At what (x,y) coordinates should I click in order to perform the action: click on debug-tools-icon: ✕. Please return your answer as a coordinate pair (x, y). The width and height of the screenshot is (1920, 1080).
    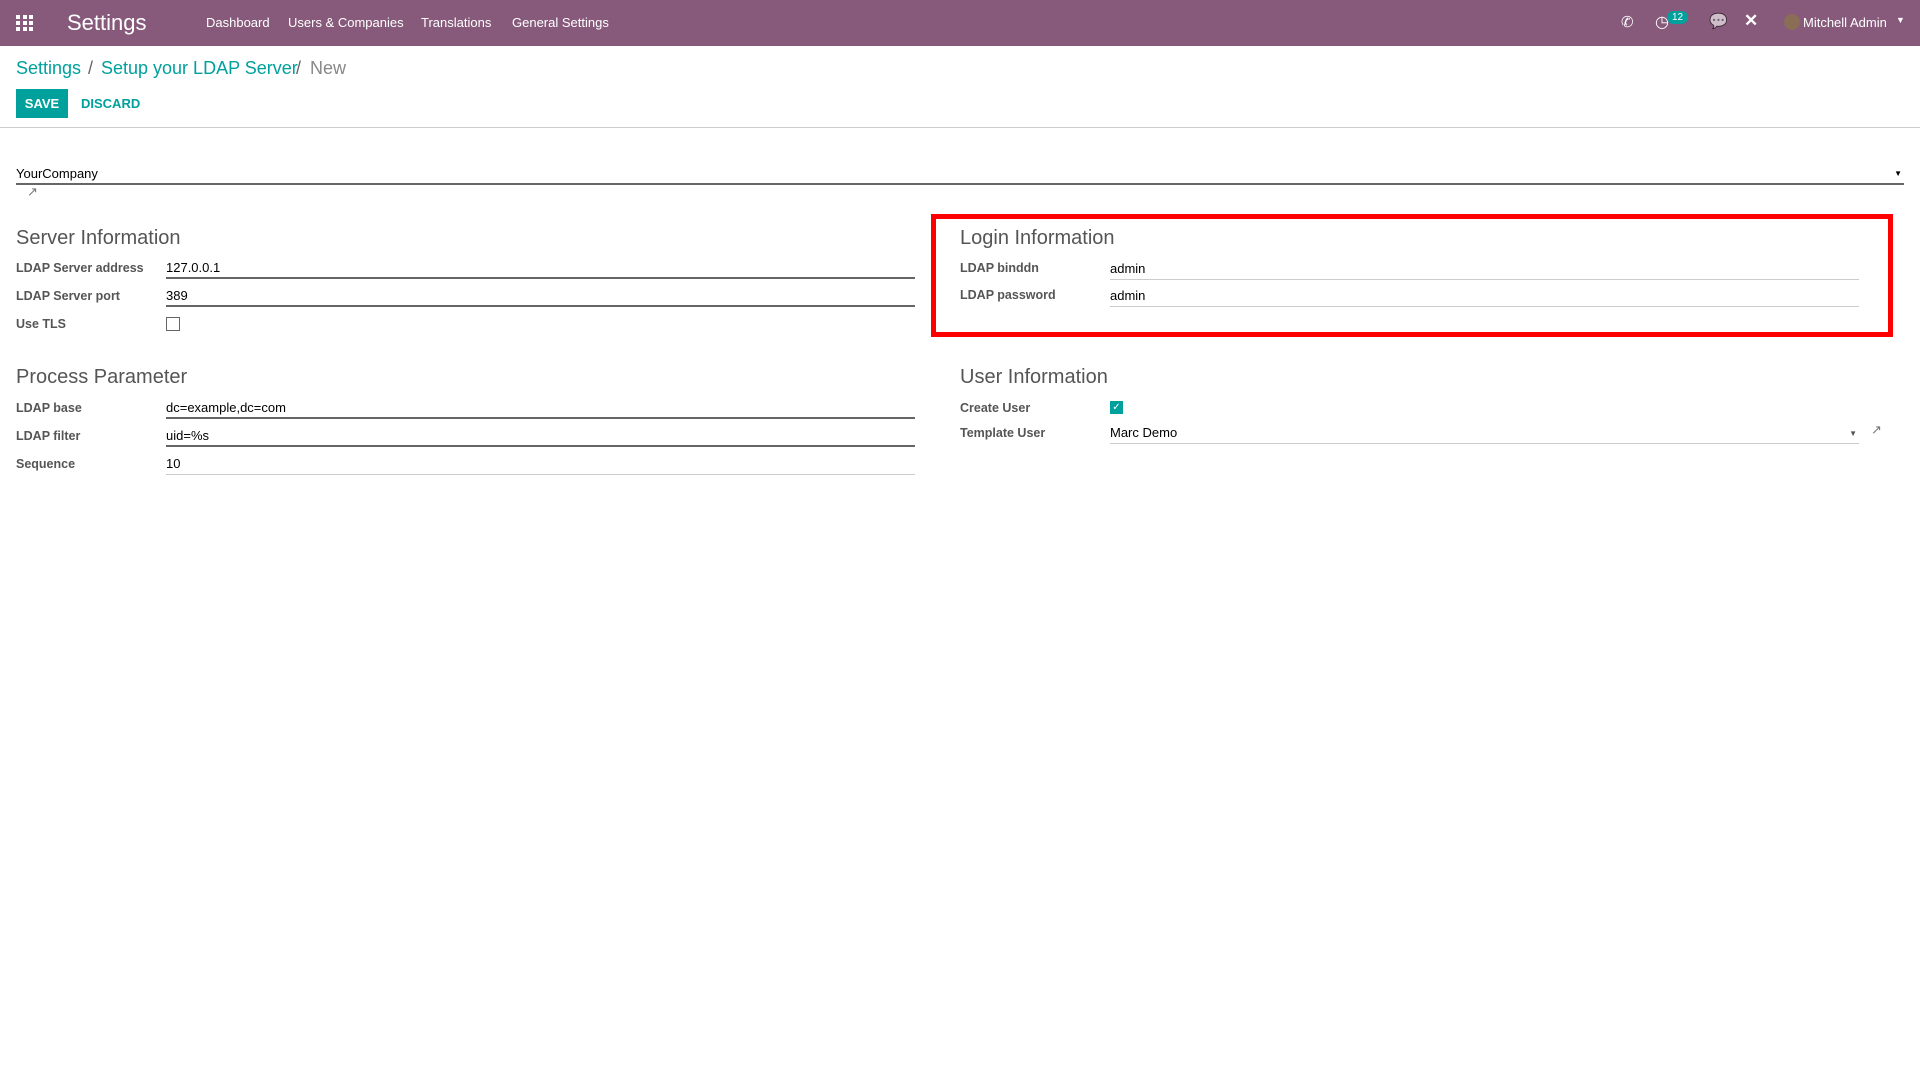
    Looking at the image, I should click on (1751, 21).